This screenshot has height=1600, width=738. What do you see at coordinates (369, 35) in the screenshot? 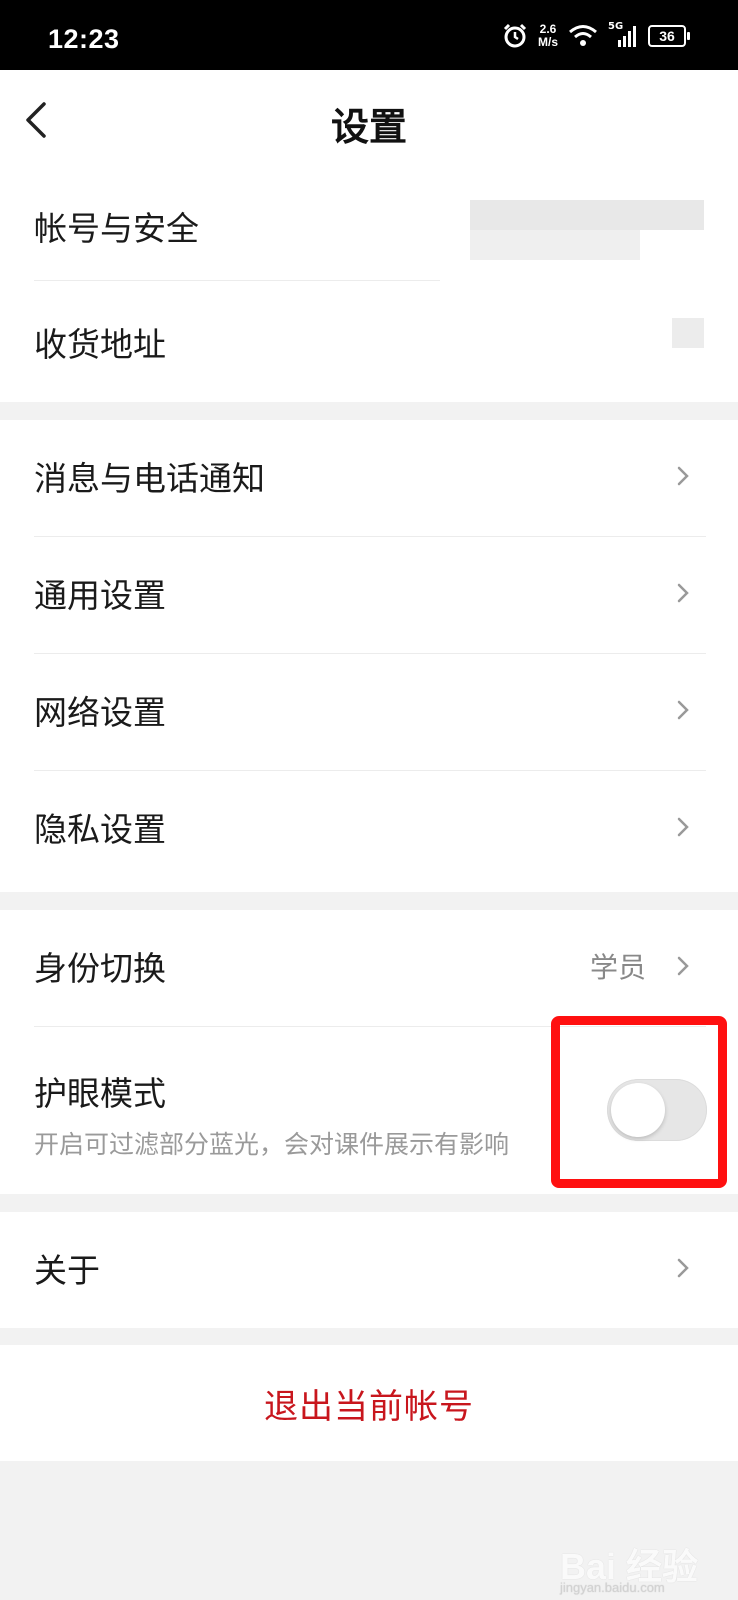
I see `status-bar: 12:23 2.6 M/s 5G 36` at bounding box center [369, 35].